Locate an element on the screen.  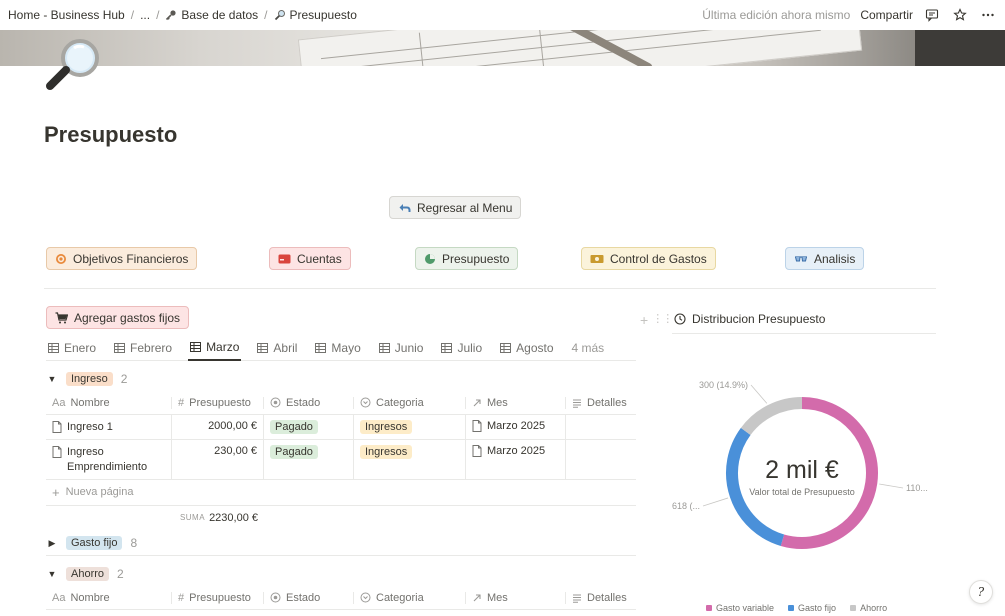
star-icon is located at coordinates (960, 15).